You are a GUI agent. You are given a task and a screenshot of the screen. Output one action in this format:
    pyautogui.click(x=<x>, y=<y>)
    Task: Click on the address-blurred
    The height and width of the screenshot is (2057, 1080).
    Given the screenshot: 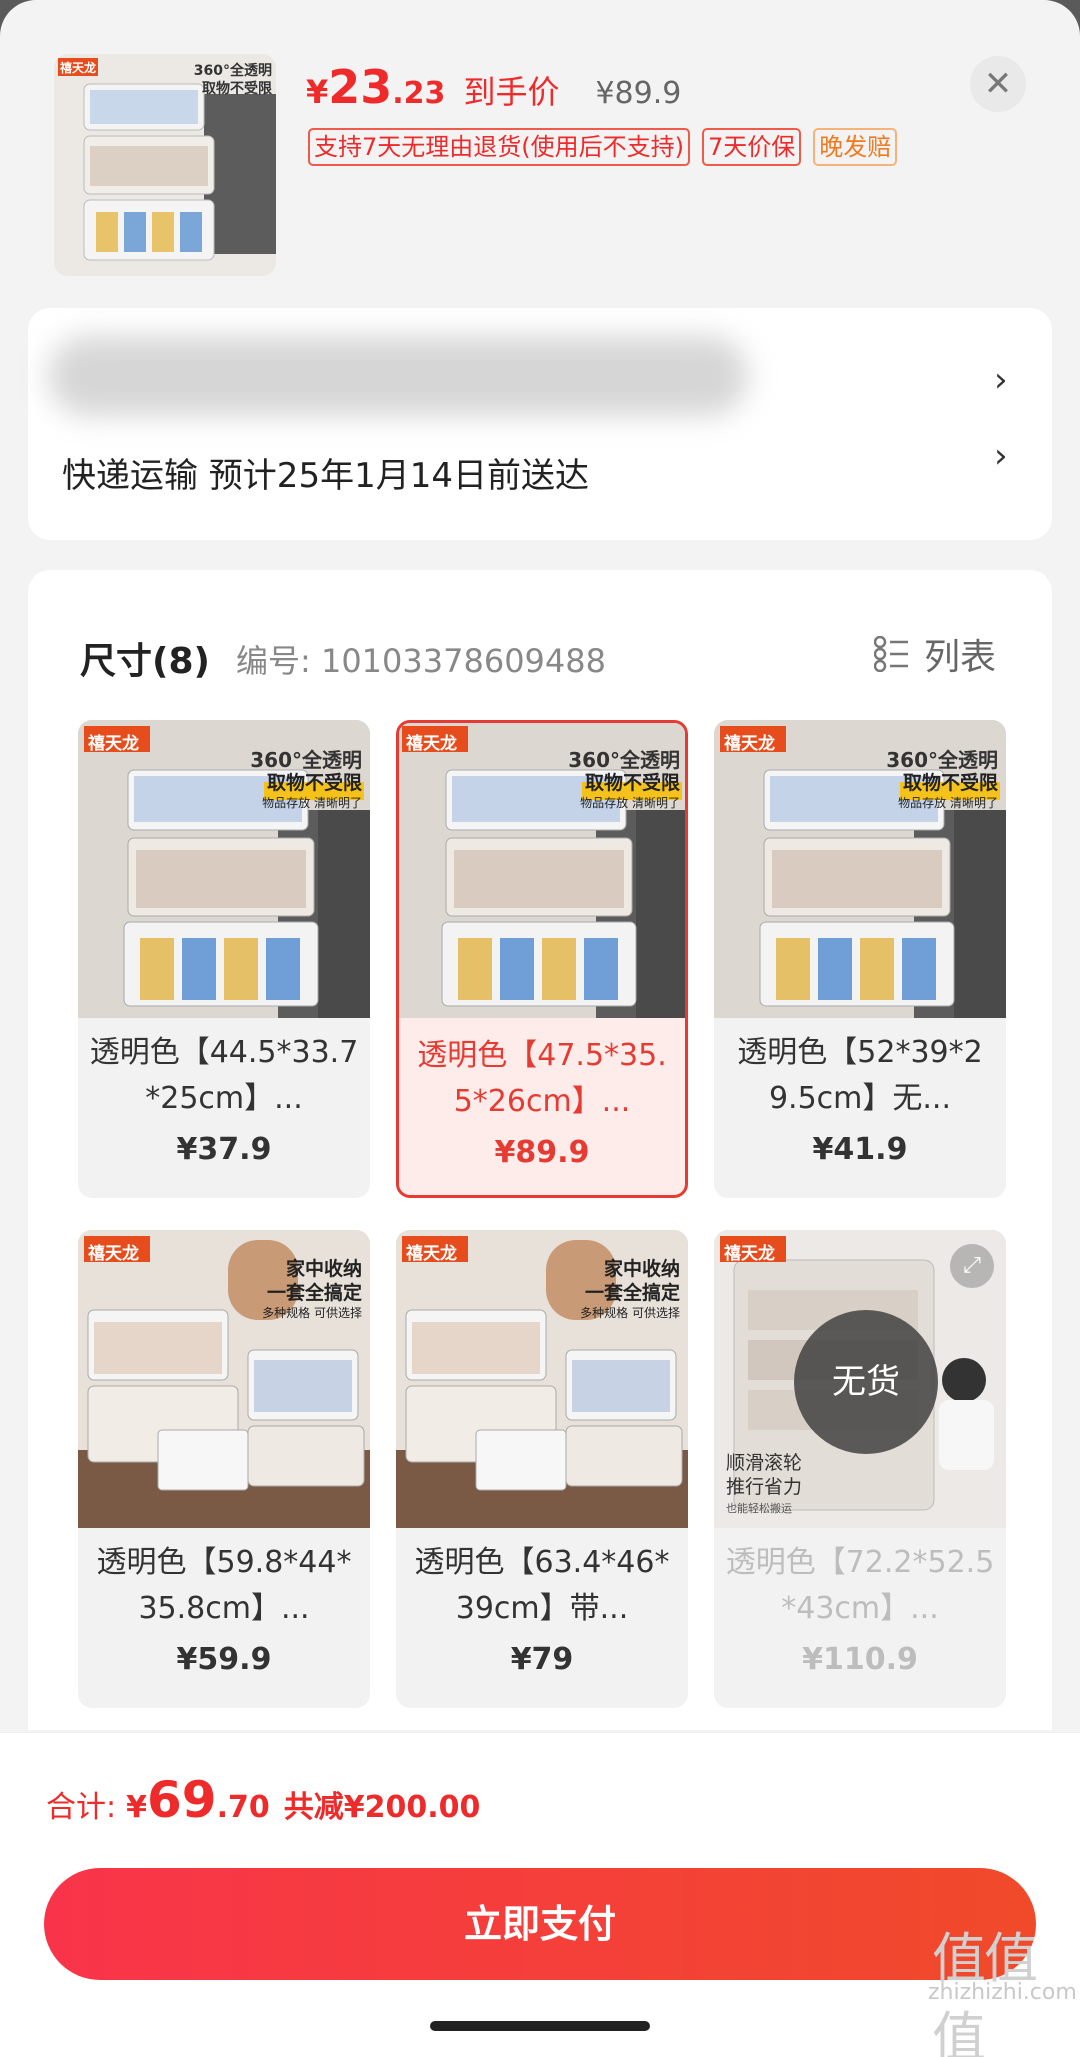 What is the action you would take?
    pyautogui.click(x=398, y=376)
    